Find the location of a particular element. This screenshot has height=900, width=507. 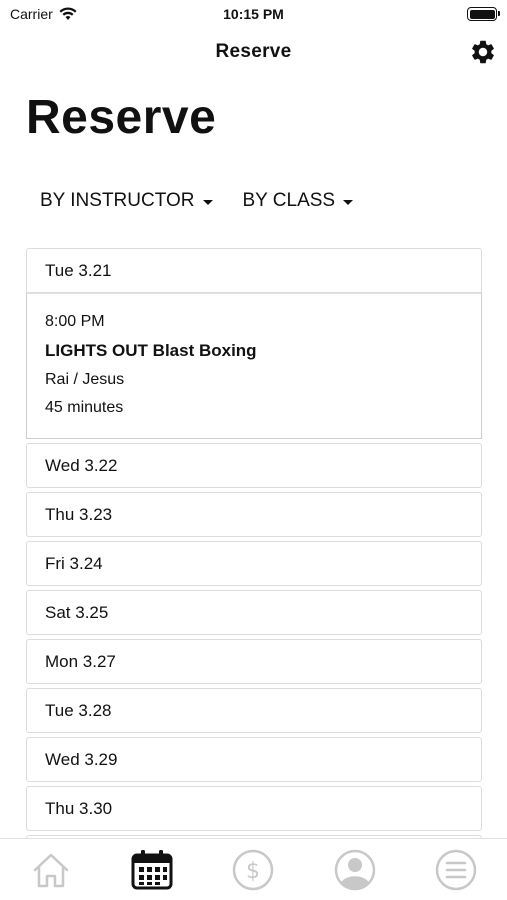

tab-calendar is located at coordinates (152, 870).